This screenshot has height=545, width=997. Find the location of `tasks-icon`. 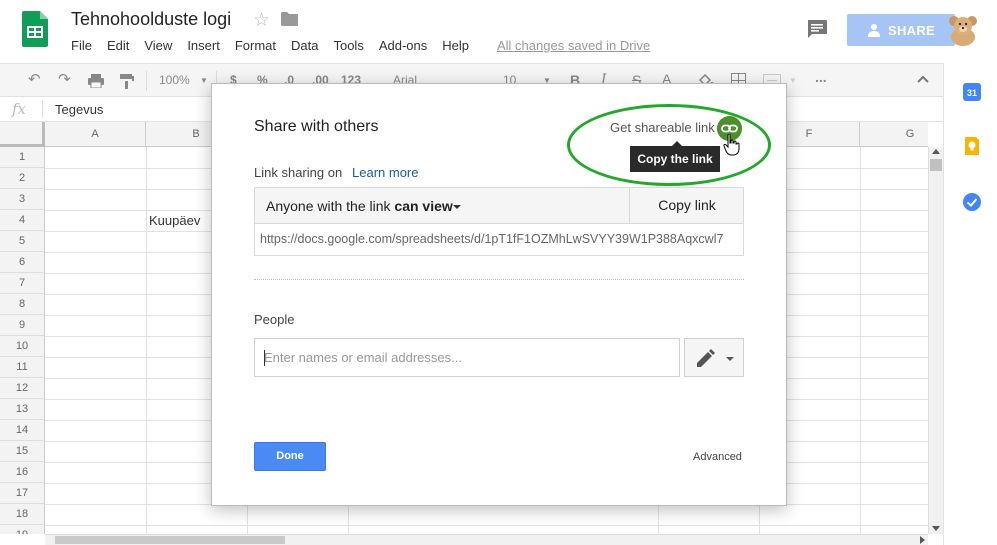

tasks-icon is located at coordinates (972, 202).